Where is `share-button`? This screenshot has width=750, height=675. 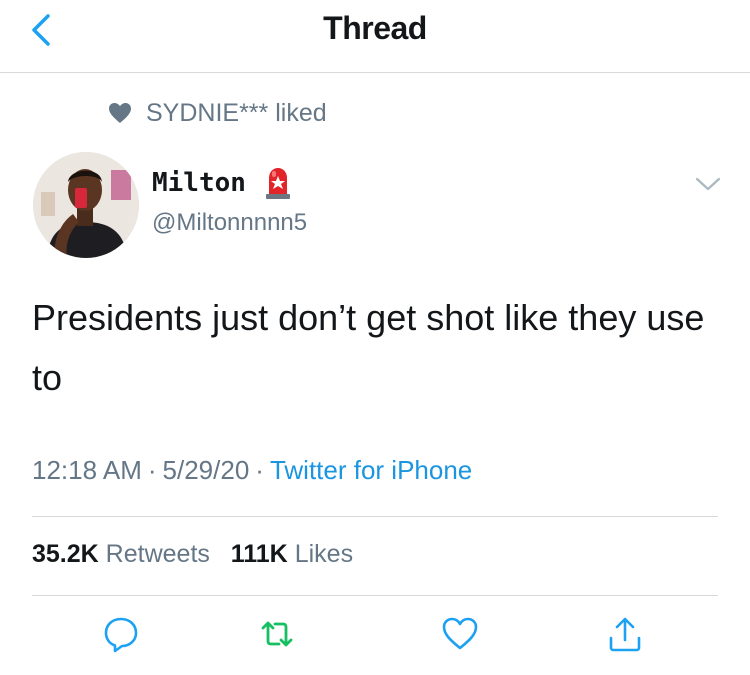
share-button is located at coordinates (625, 634).